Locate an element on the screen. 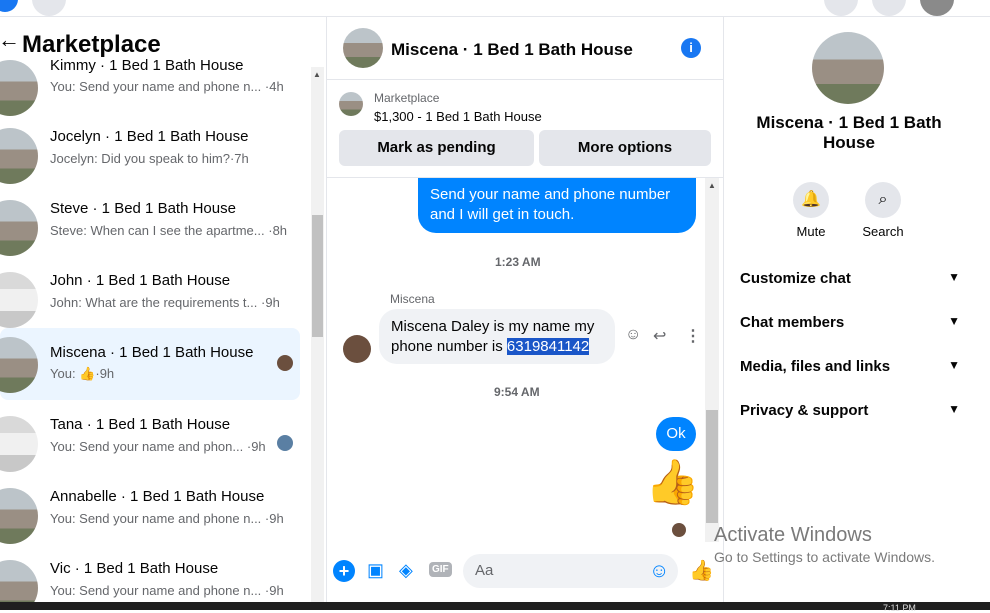 This screenshot has width=990, height=613. profile-avatar is located at coordinates (937, 8).